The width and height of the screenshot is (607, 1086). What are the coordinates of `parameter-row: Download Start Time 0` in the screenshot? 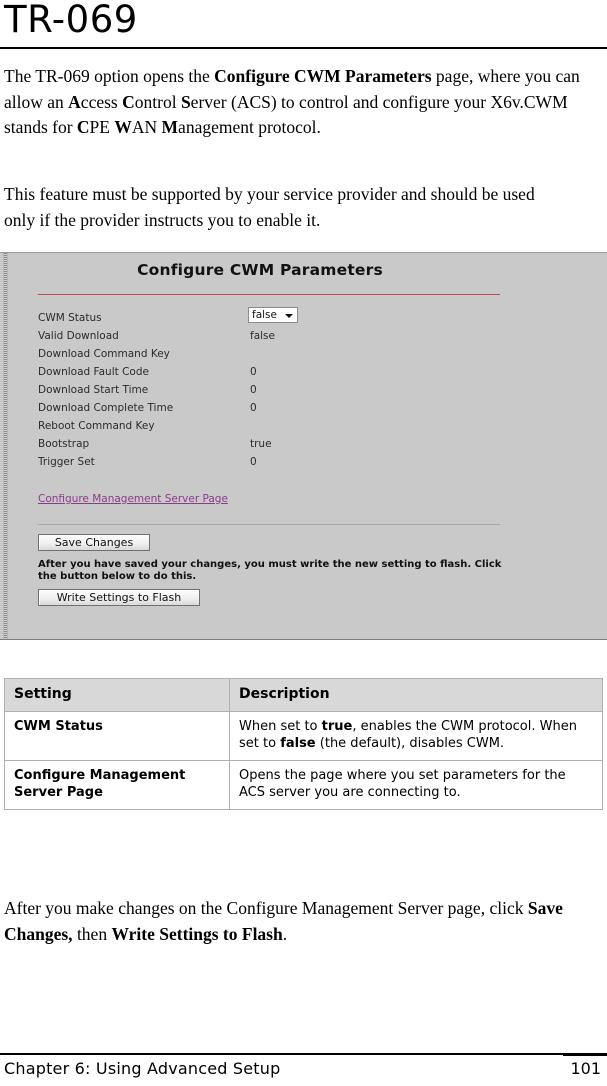 It's located at (273, 391).